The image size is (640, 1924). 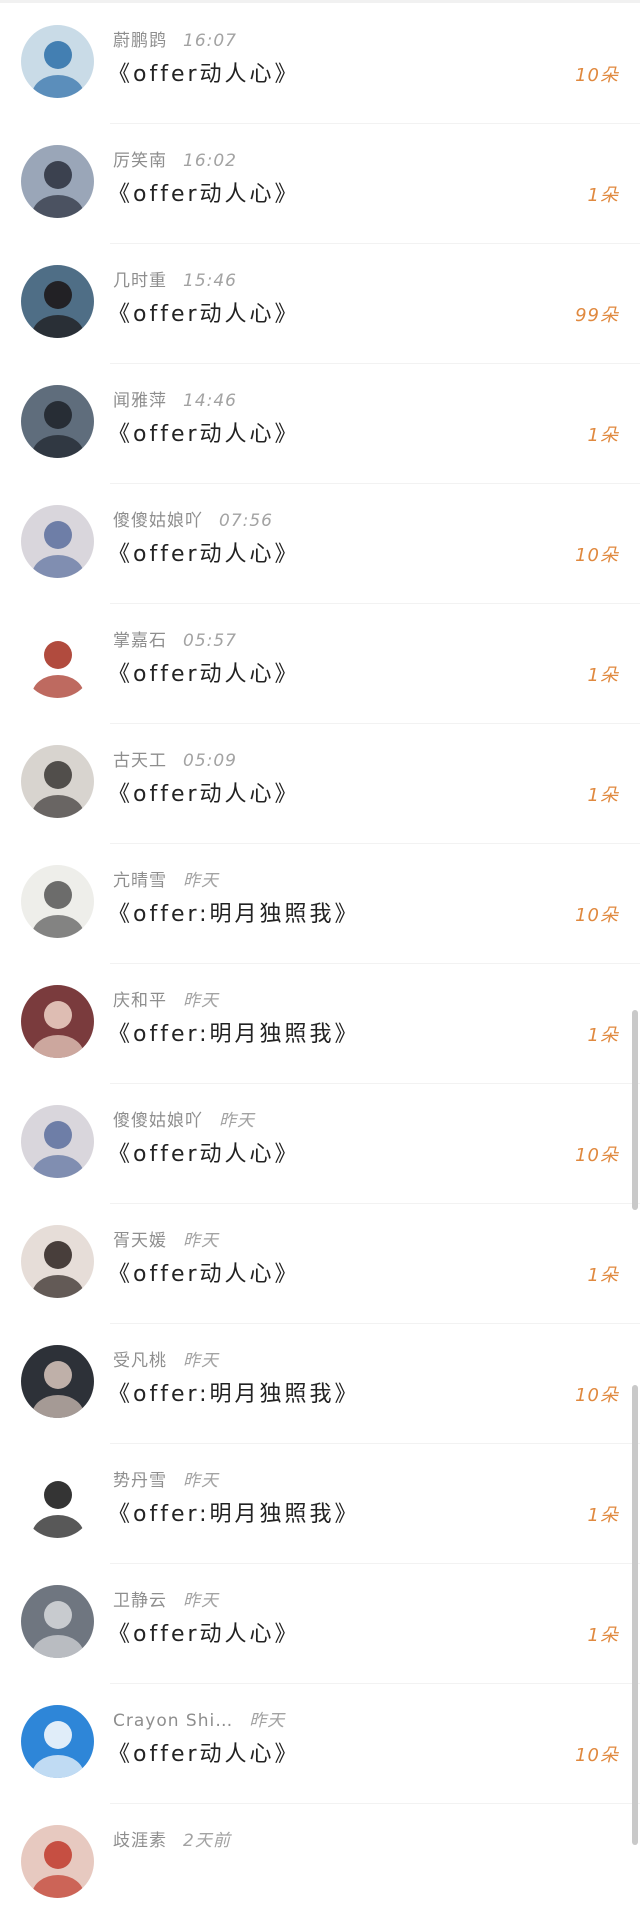 I want to click on sender-meta: 傻傻姑娘吖 07:56, so click(x=193, y=518).